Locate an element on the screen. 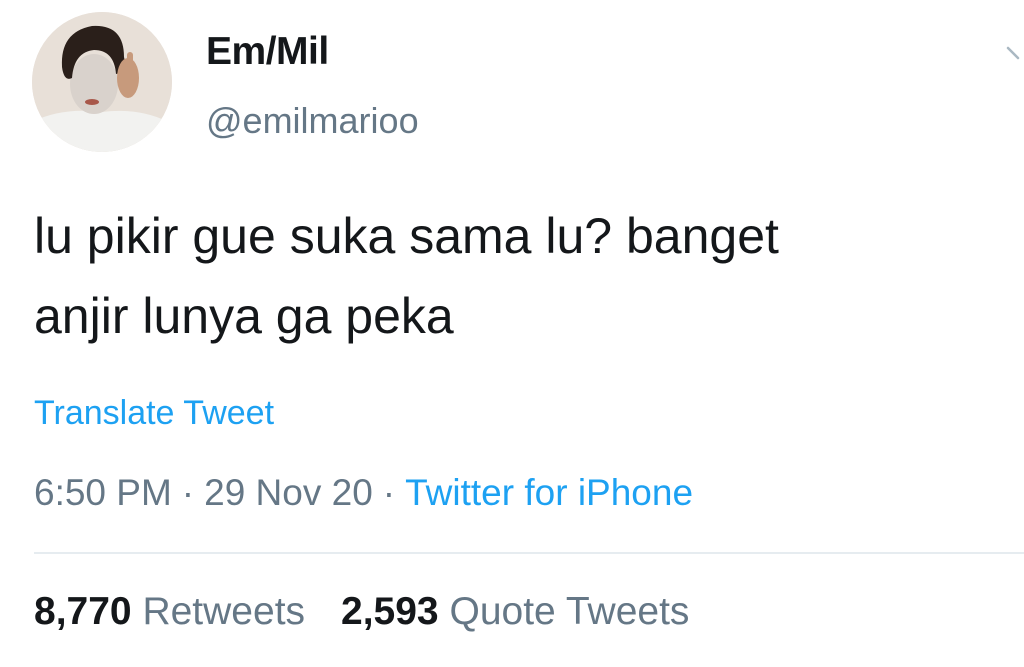  chevron-down-icon is located at coordinates (1015, 55).